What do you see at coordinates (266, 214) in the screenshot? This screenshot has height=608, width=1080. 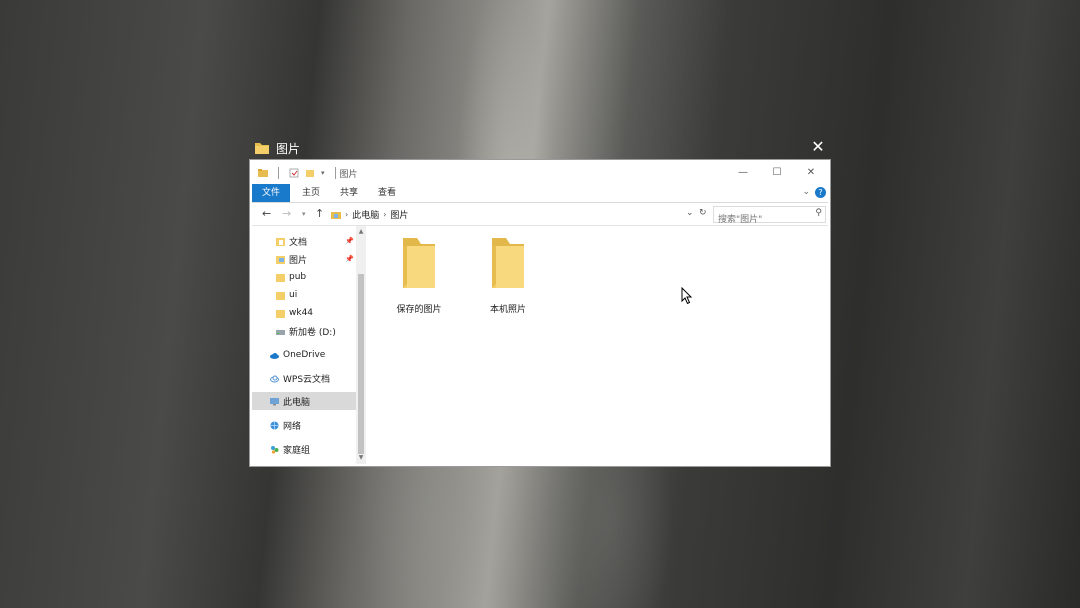 I see `back-arrow-icon: ←` at bounding box center [266, 214].